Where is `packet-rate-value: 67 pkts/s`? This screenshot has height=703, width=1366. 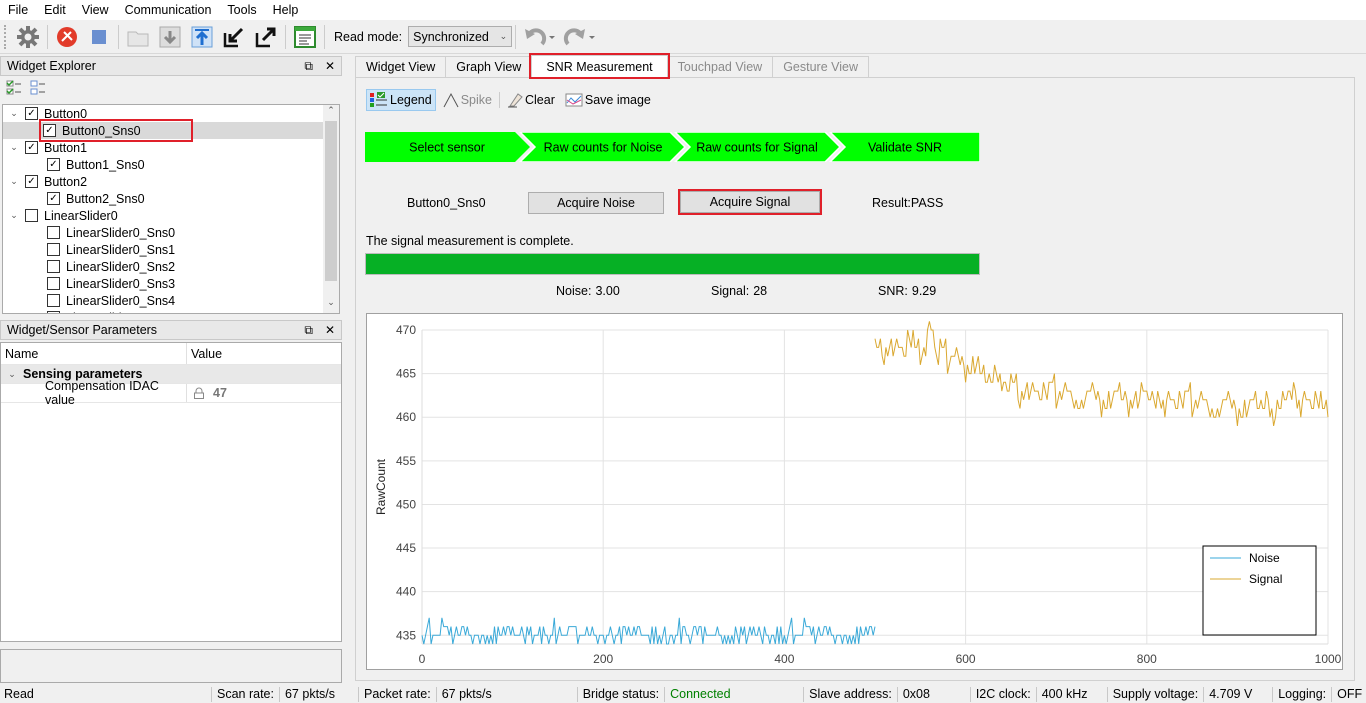 packet-rate-value: 67 pkts/s is located at coordinates (466, 694).